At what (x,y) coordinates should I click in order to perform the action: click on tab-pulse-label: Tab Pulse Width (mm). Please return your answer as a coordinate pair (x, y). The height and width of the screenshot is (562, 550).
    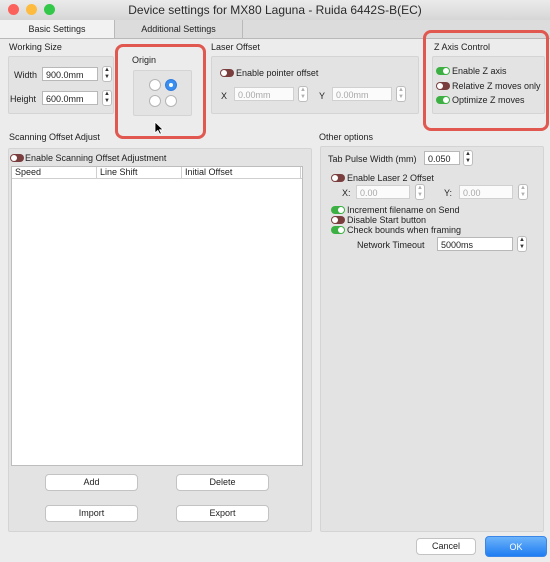
    Looking at the image, I should click on (372, 159).